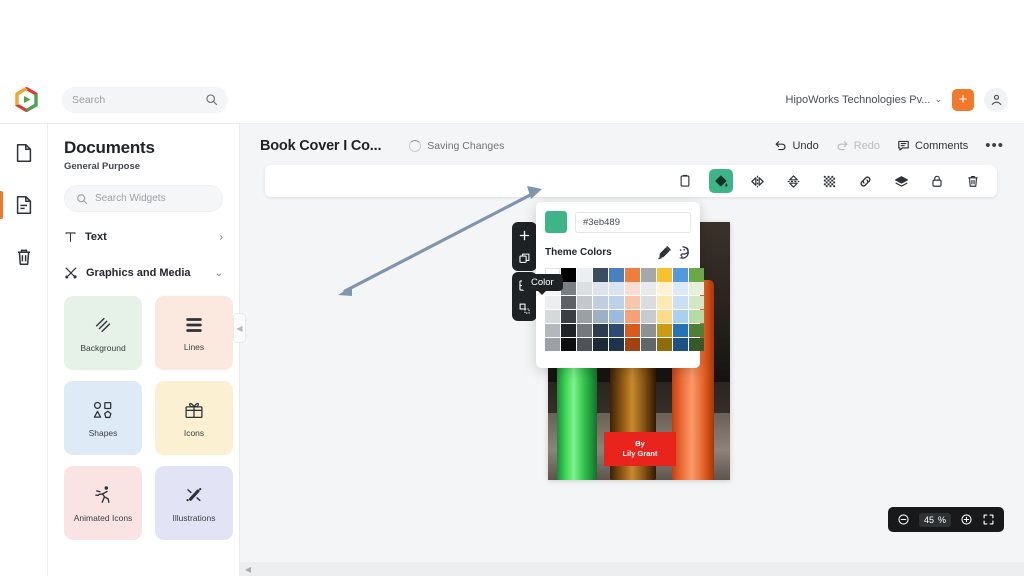  Describe the element at coordinates (721, 181) in the screenshot. I see `color-fill-button` at that location.